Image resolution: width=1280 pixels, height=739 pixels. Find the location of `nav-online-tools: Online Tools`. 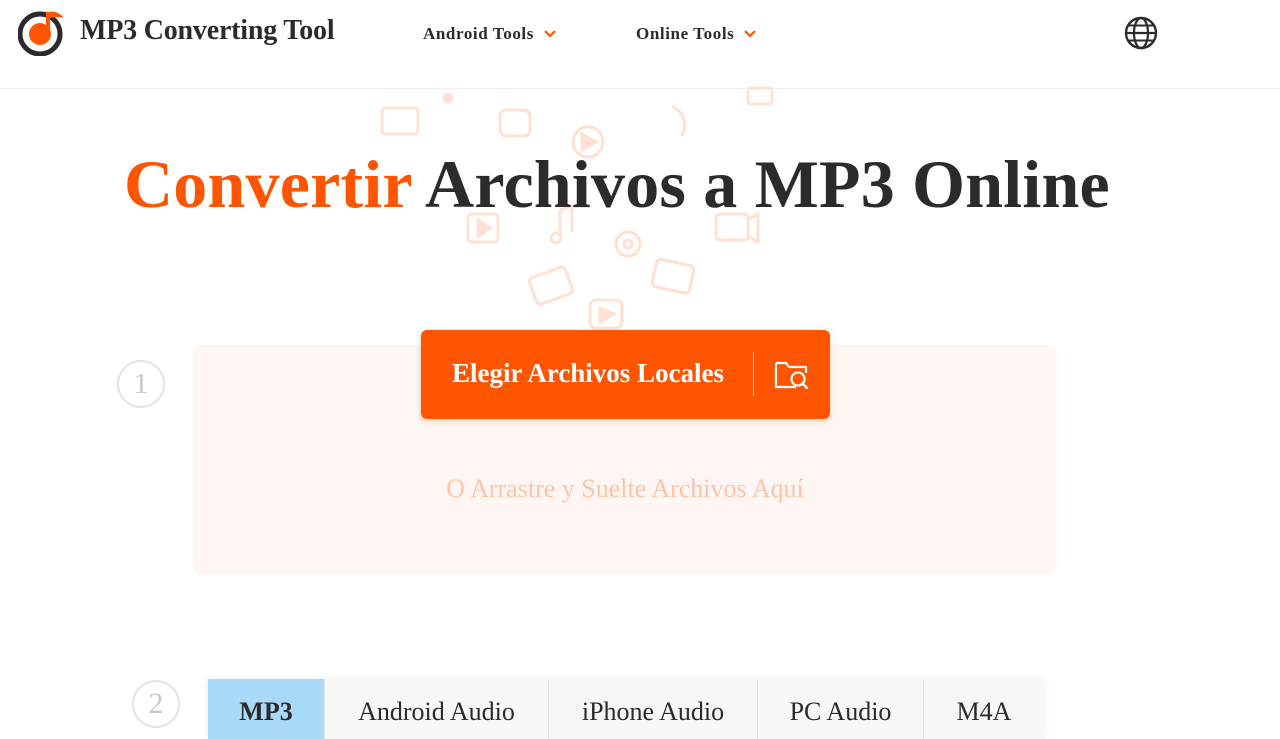

nav-online-tools: Online Tools is located at coordinates (696, 34).